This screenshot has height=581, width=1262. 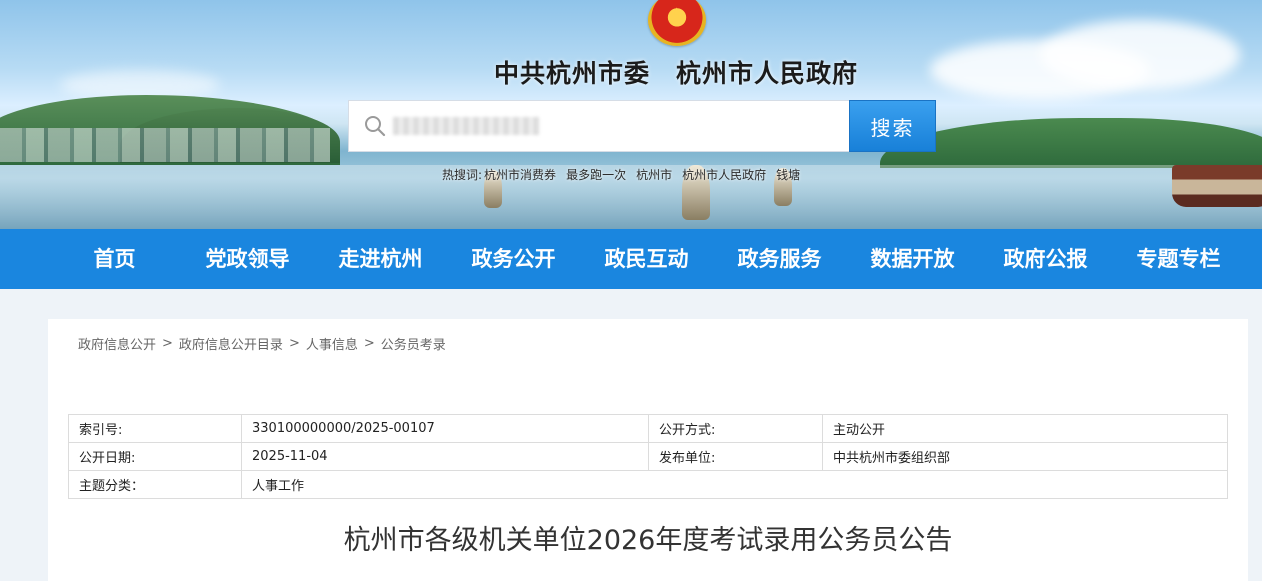 What do you see at coordinates (892, 126) in the screenshot?
I see `search-button: 搜索` at bounding box center [892, 126].